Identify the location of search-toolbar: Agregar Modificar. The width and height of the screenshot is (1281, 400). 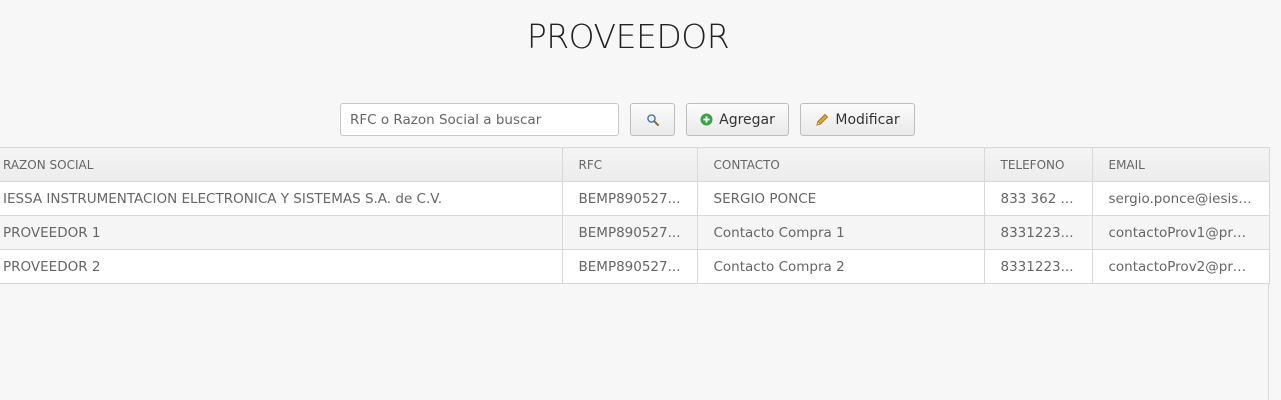
(627, 119).